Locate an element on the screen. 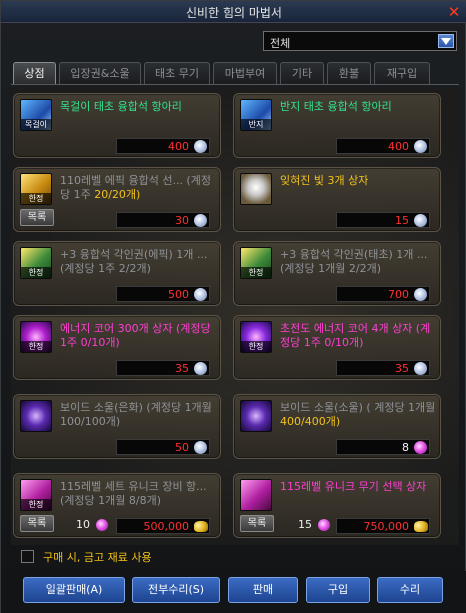  energy-core-box-icon: 한정 is located at coordinates (36, 337).